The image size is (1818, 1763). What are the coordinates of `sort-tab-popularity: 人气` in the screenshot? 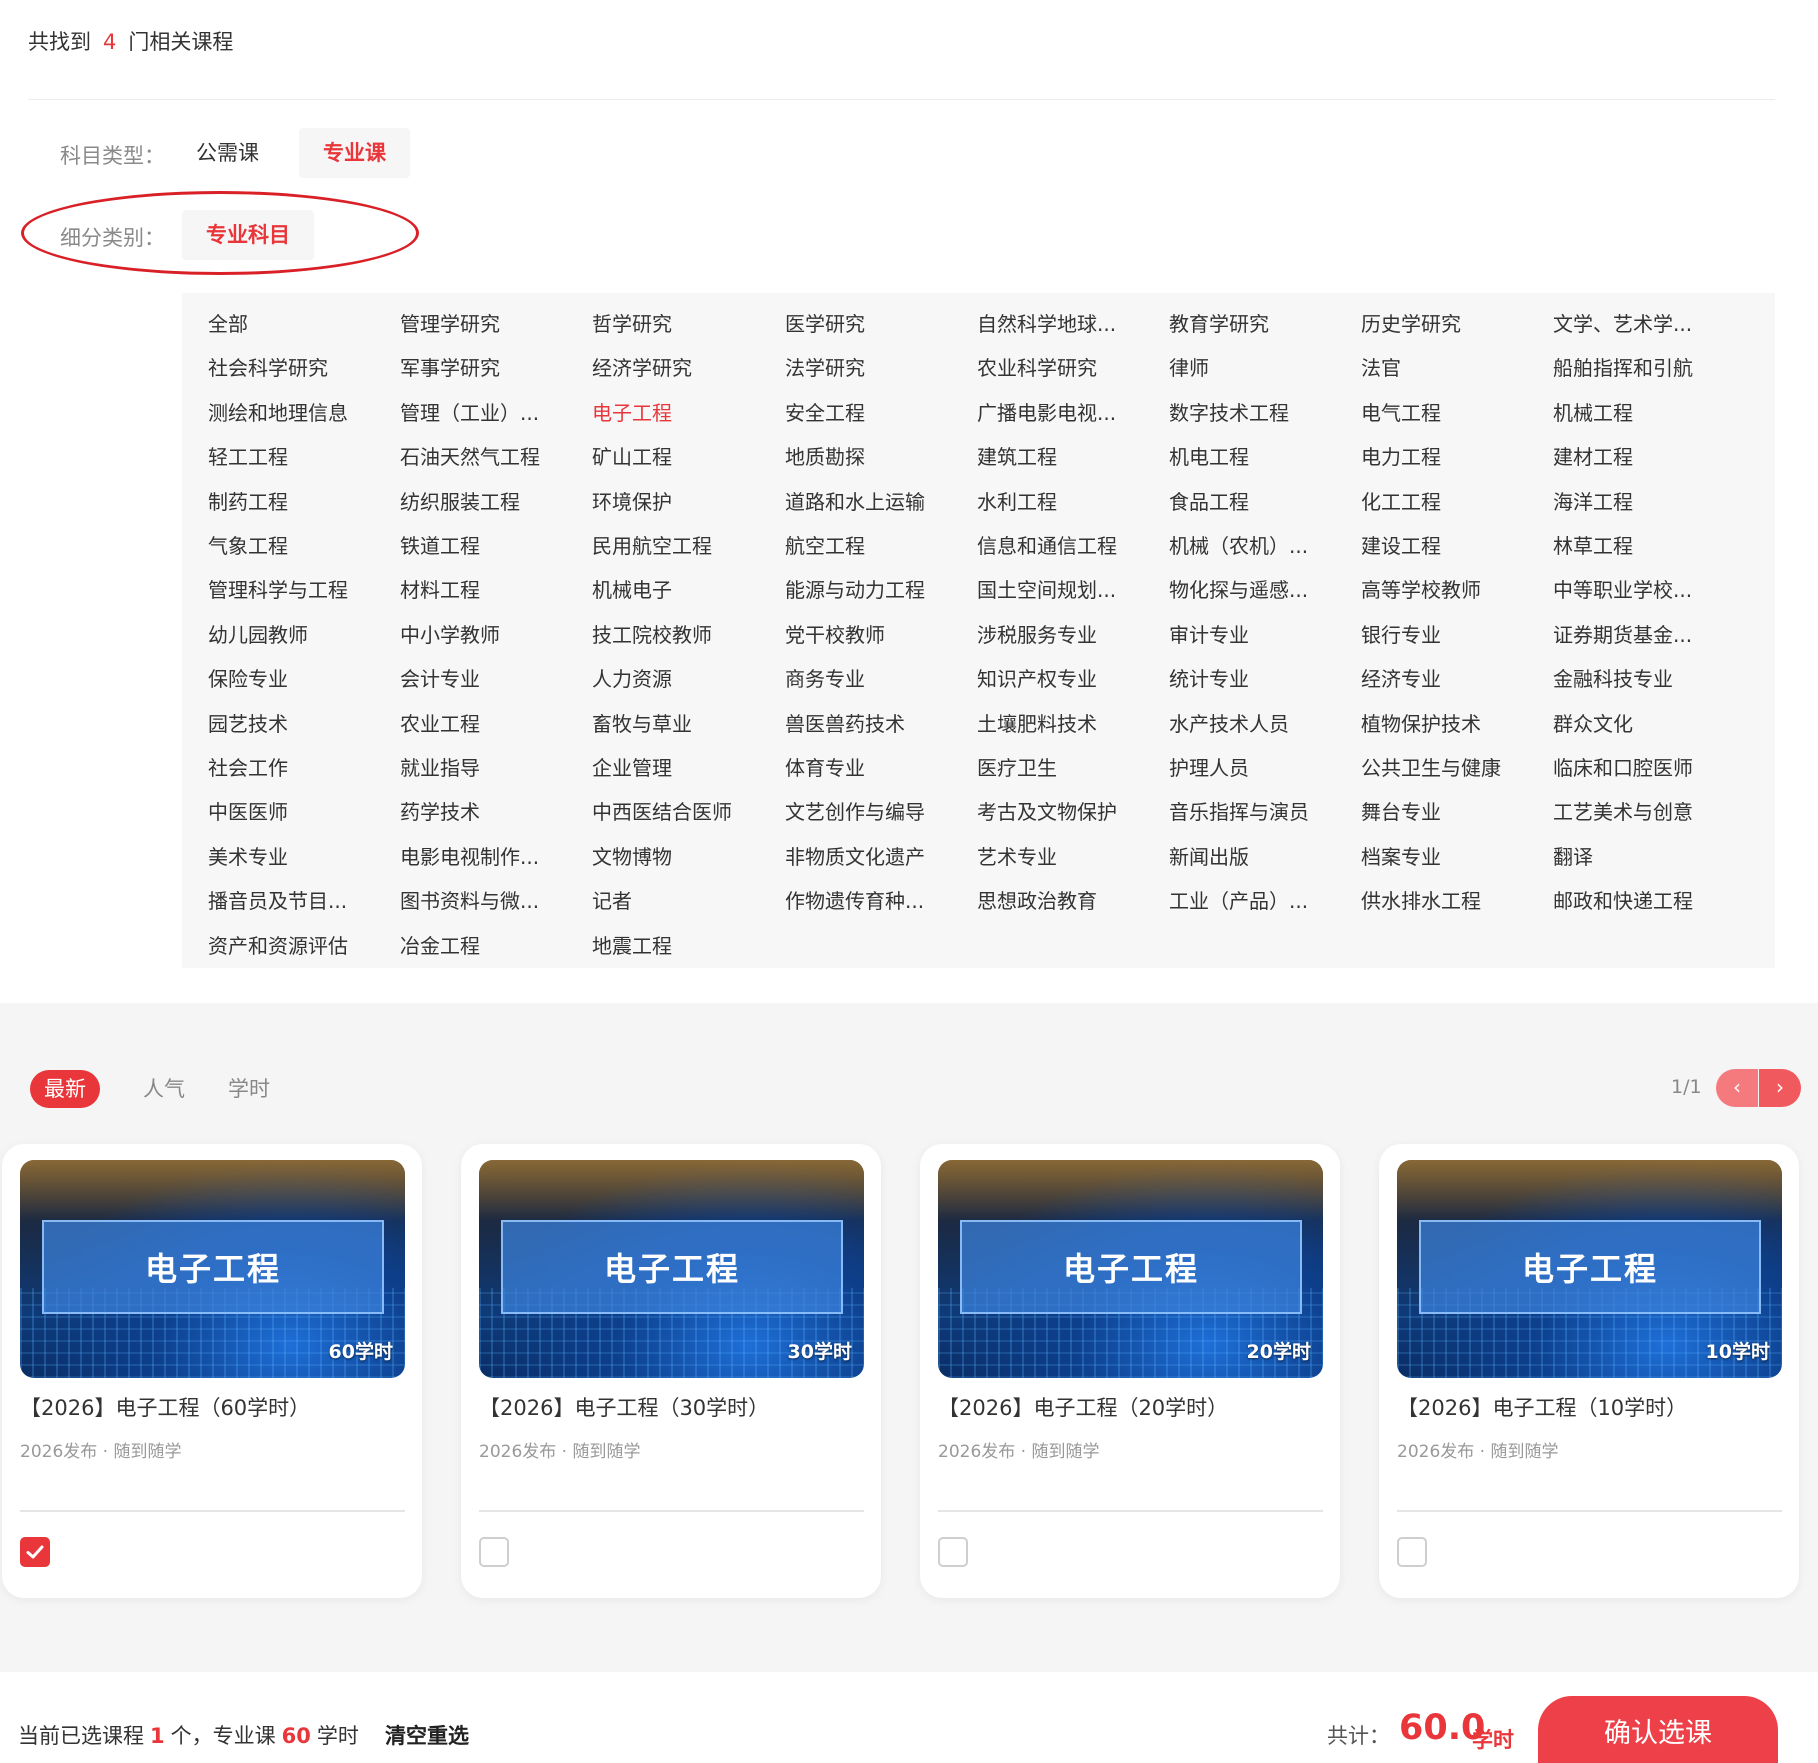 It's located at (164, 1089).